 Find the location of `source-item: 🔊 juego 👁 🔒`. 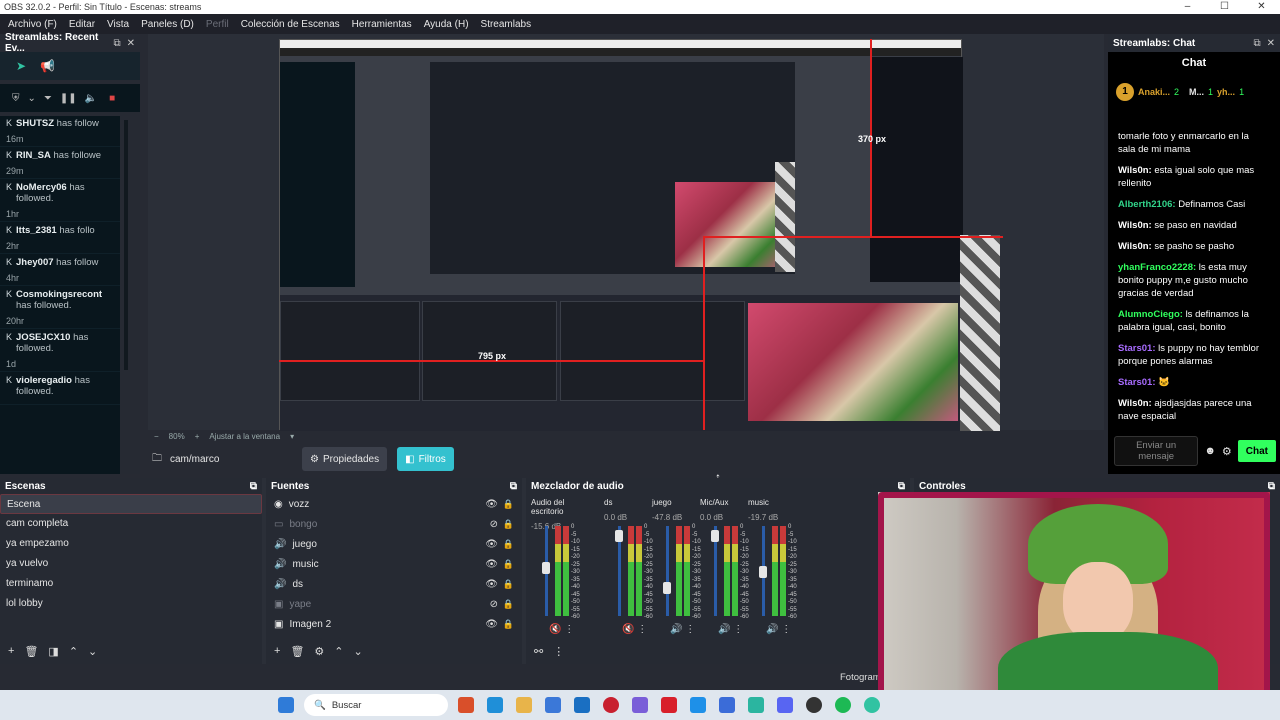

source-item: 🔊 juego 👁 🔒 is located at coordinates (394, 544).